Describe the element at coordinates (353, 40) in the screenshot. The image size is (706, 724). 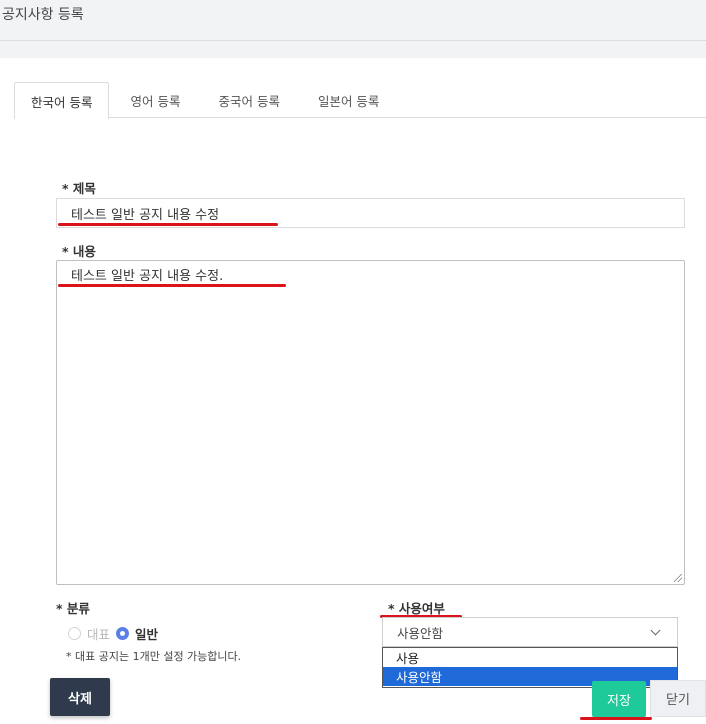
I see `title-divider` at that location.